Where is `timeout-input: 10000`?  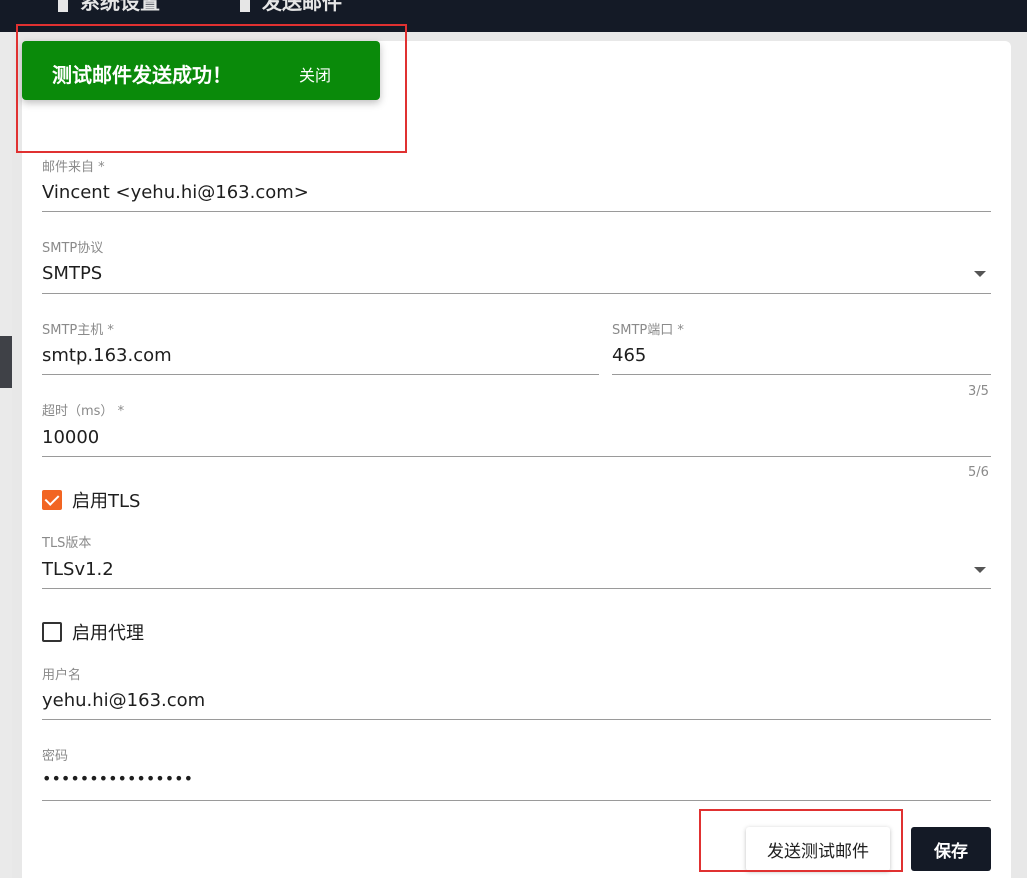 timeout-input: 10000 is located at coordinates (70, 437).